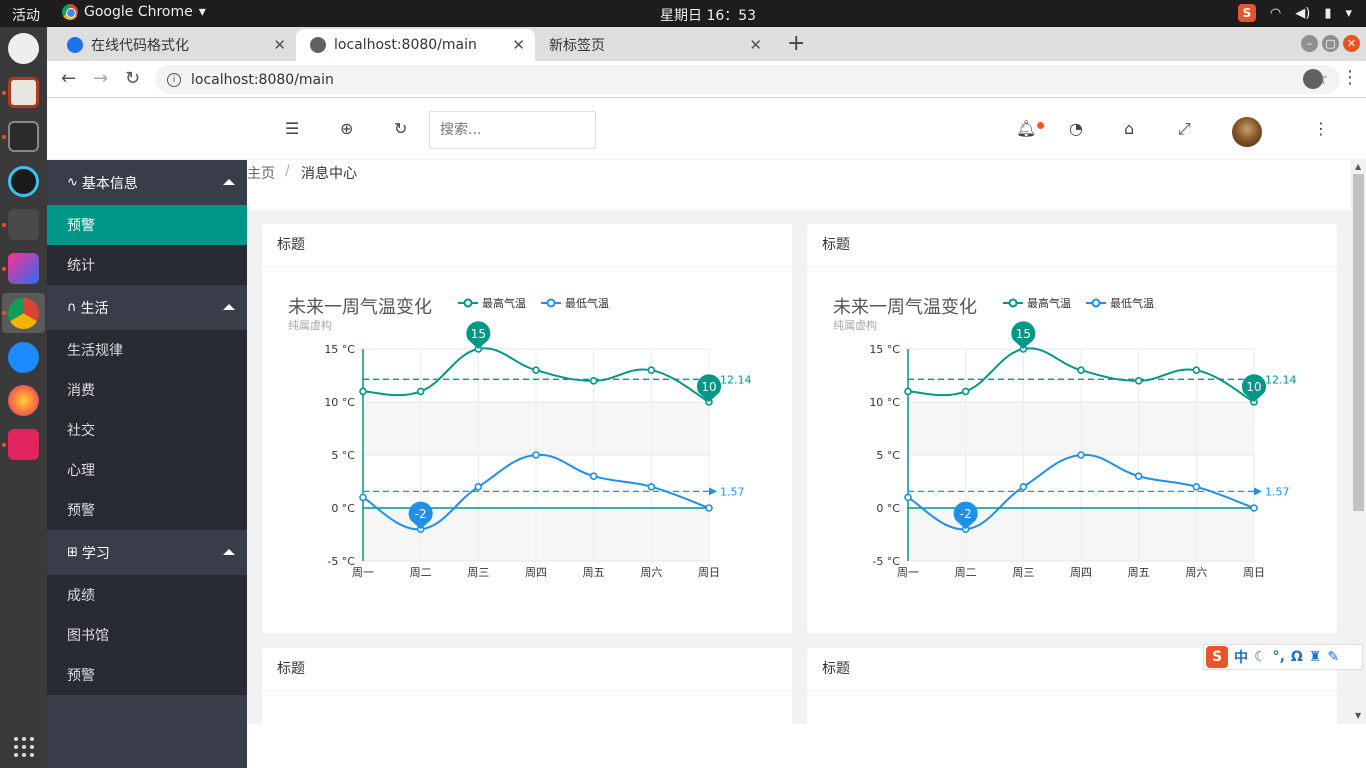 This screenshot has height=768, width=1366. I want to click on ime-toolbar: S 中 ☾ °, Ω ♜ ✎, so click(1283, 657).